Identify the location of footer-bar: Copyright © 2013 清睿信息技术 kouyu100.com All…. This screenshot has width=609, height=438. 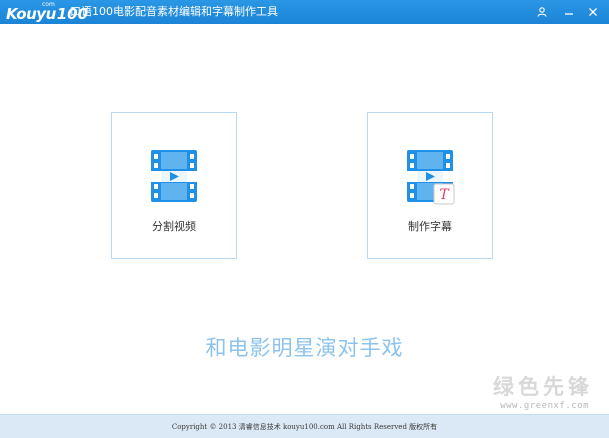
(304, 426).